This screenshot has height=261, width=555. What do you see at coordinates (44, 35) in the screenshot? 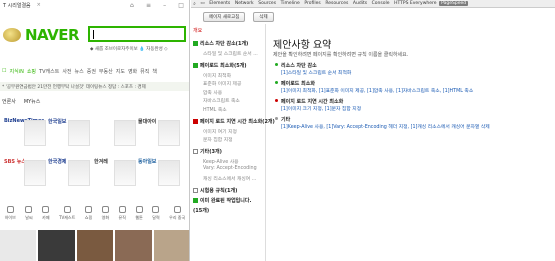
I see `naver-logo: NAVER` at bounding box center [44, 35].